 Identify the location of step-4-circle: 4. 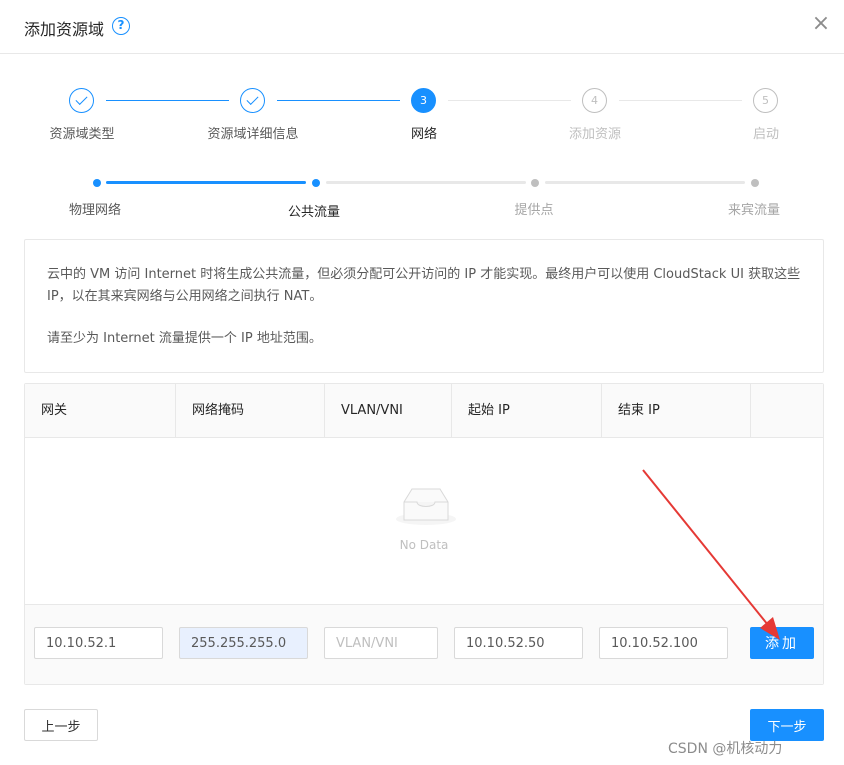
(594, 100).